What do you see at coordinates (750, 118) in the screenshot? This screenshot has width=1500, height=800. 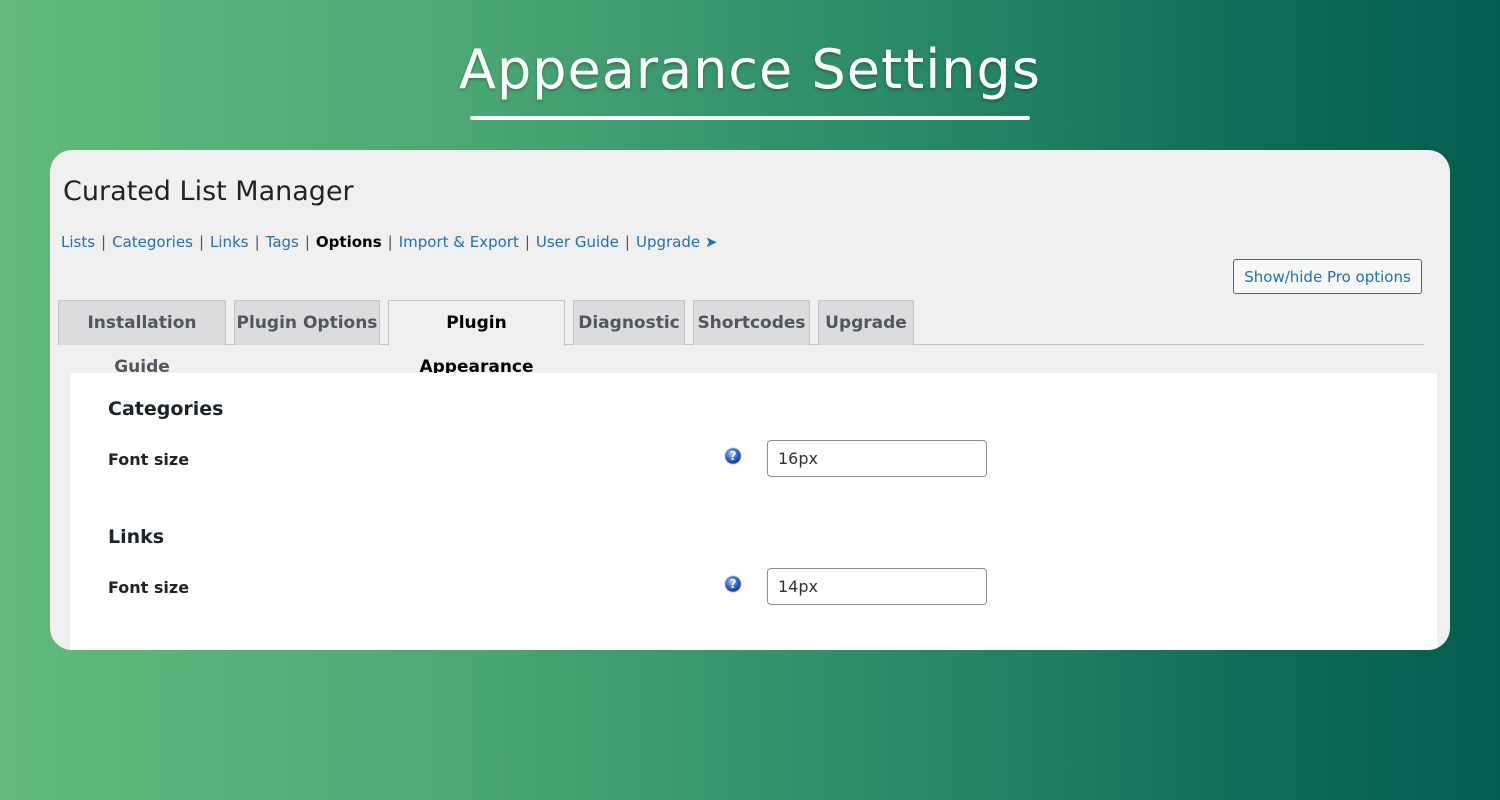 I see `hero-underline` at bounding box center [750, 118].